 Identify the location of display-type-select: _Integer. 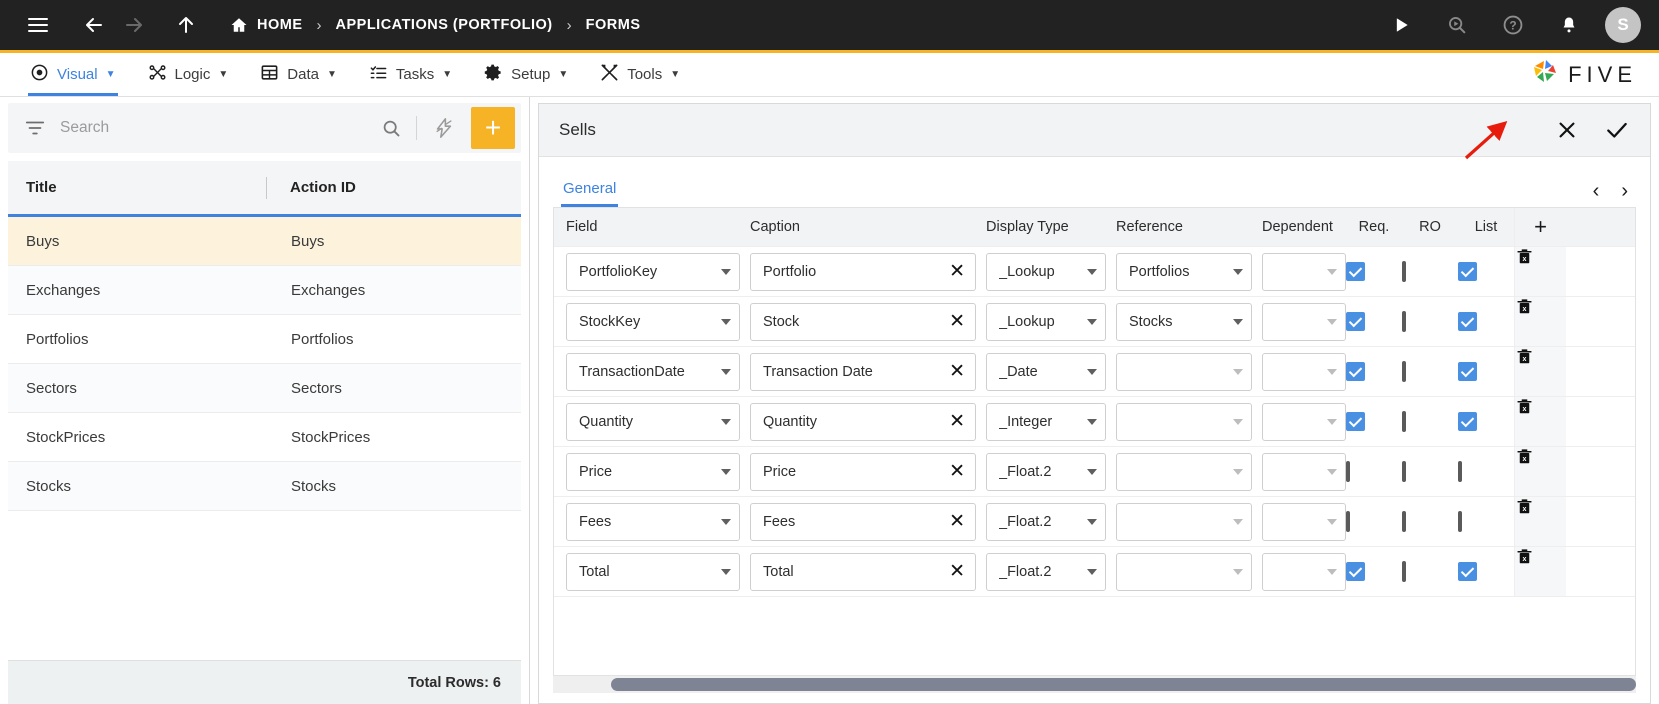
(1046, 421).